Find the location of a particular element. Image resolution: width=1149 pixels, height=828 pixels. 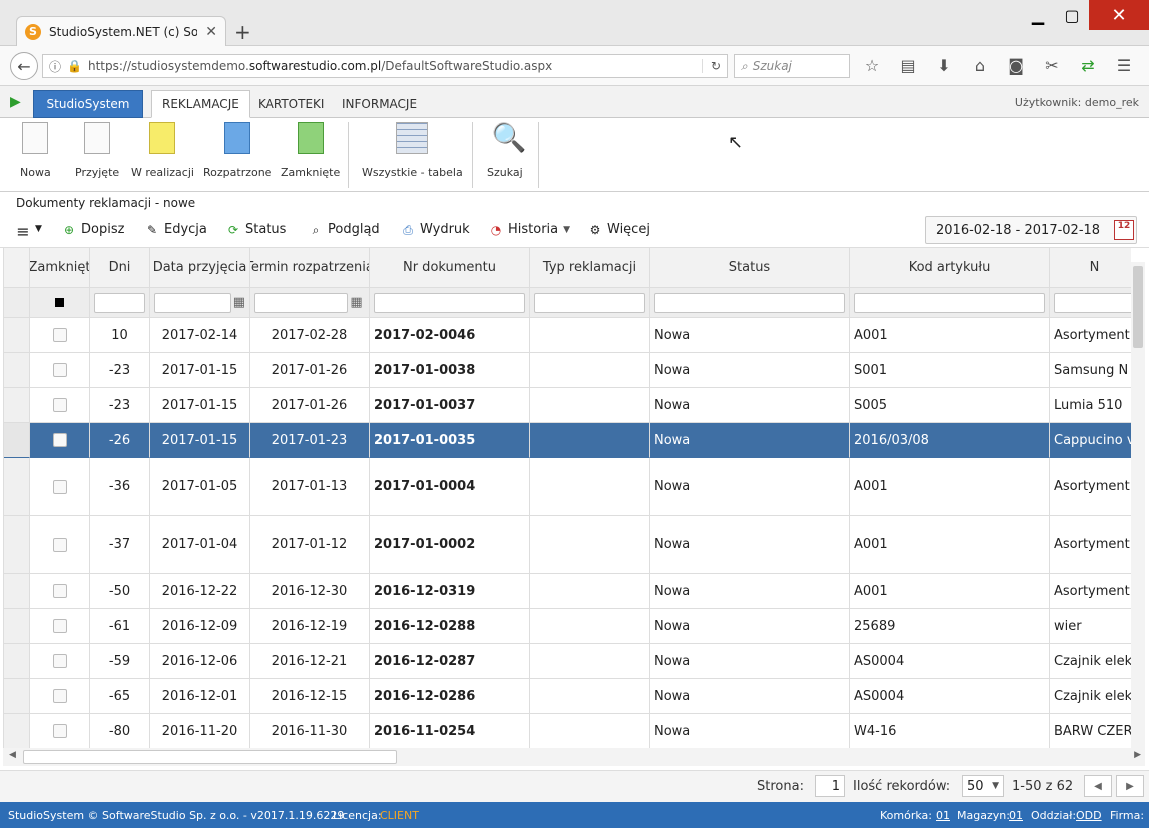

pocket-icon: ◙ is located at coordinates (1016, 65).